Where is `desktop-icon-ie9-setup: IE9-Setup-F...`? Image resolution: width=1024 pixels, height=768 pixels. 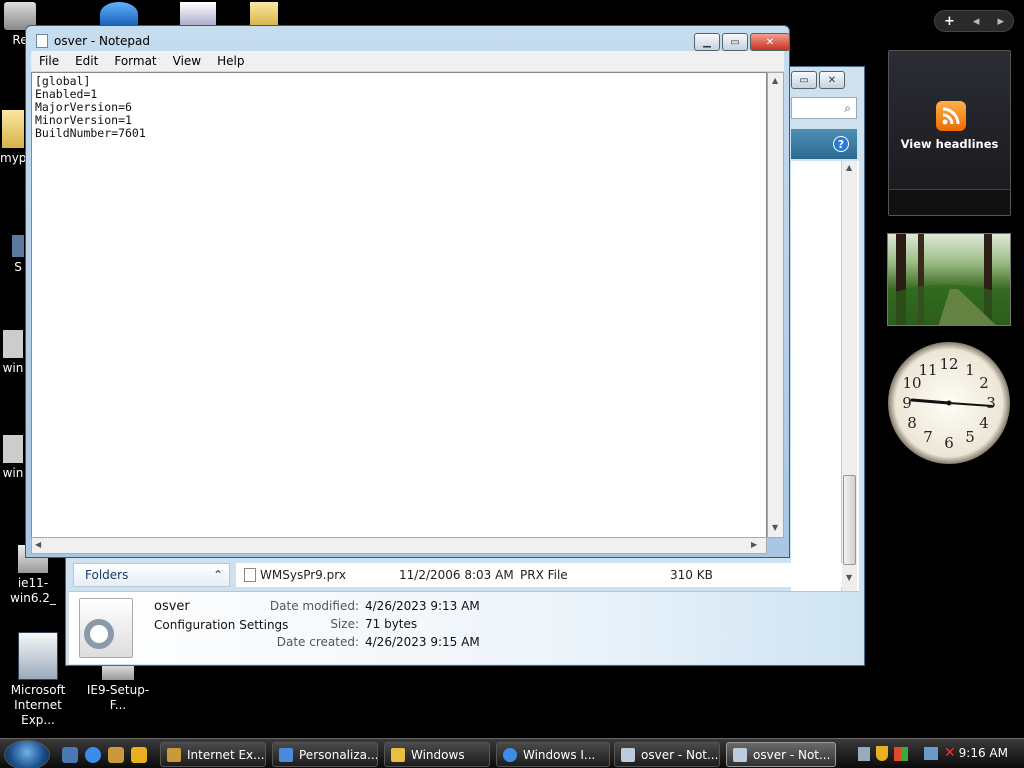 desktop-icon-ie9-setup: IE9-Setup-F... is located at coordinates (118, 687).